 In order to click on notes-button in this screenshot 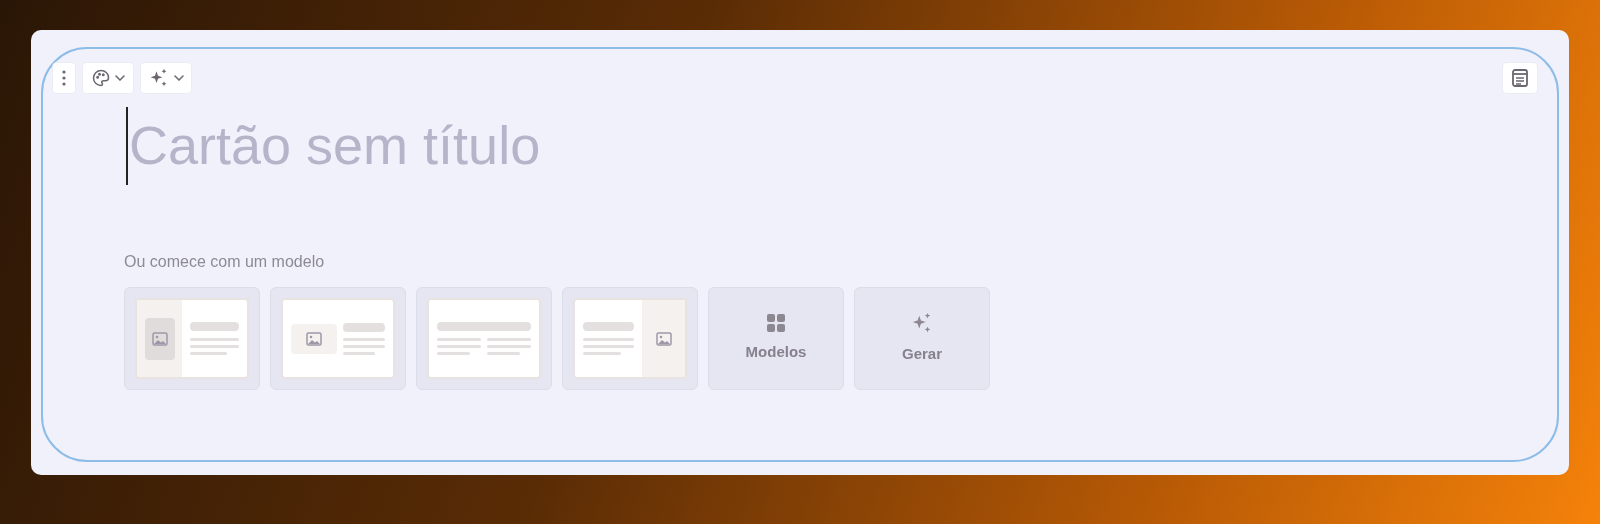, I will do `click(1520, 78)`.